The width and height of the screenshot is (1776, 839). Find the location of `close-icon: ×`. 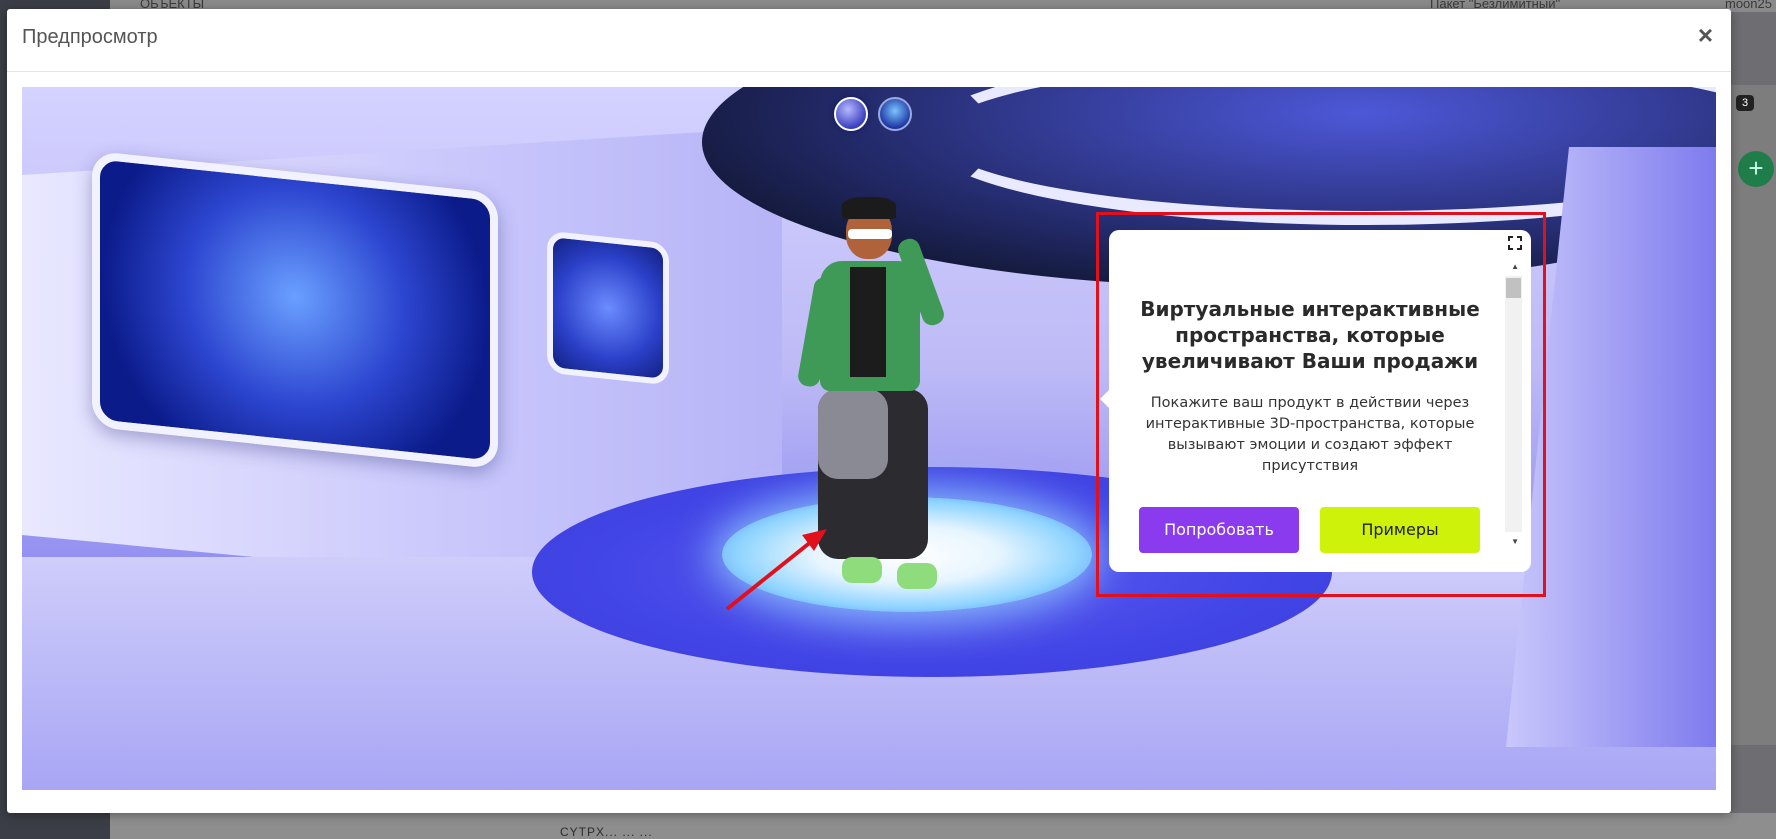

close-icon: × is located at coordinates (1705, 35).